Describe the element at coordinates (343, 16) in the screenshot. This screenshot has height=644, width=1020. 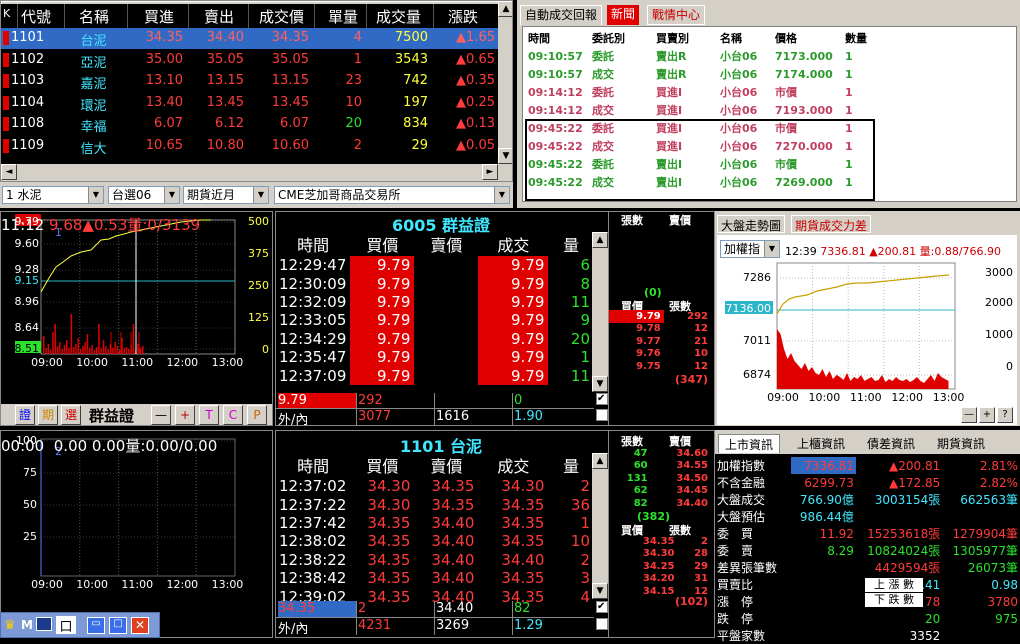
I see `header-vol: 單量` at that location.